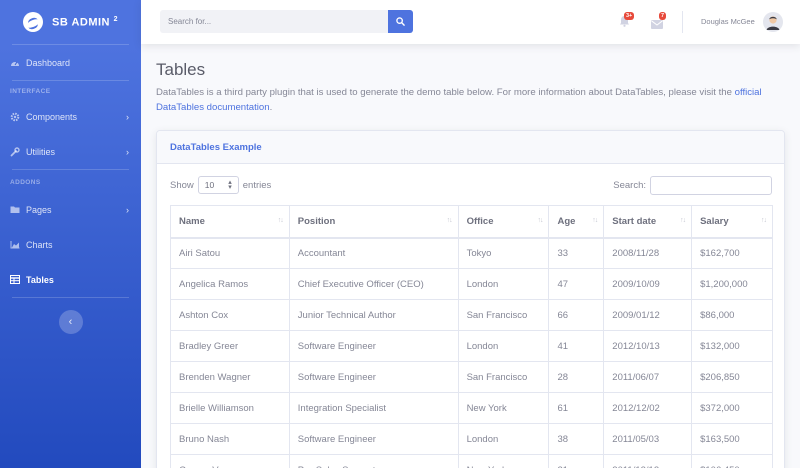 This screenshot has width=800, height=468. I want to click on topbar: 3+ 7 Douglas McGee, so click(470, 22).